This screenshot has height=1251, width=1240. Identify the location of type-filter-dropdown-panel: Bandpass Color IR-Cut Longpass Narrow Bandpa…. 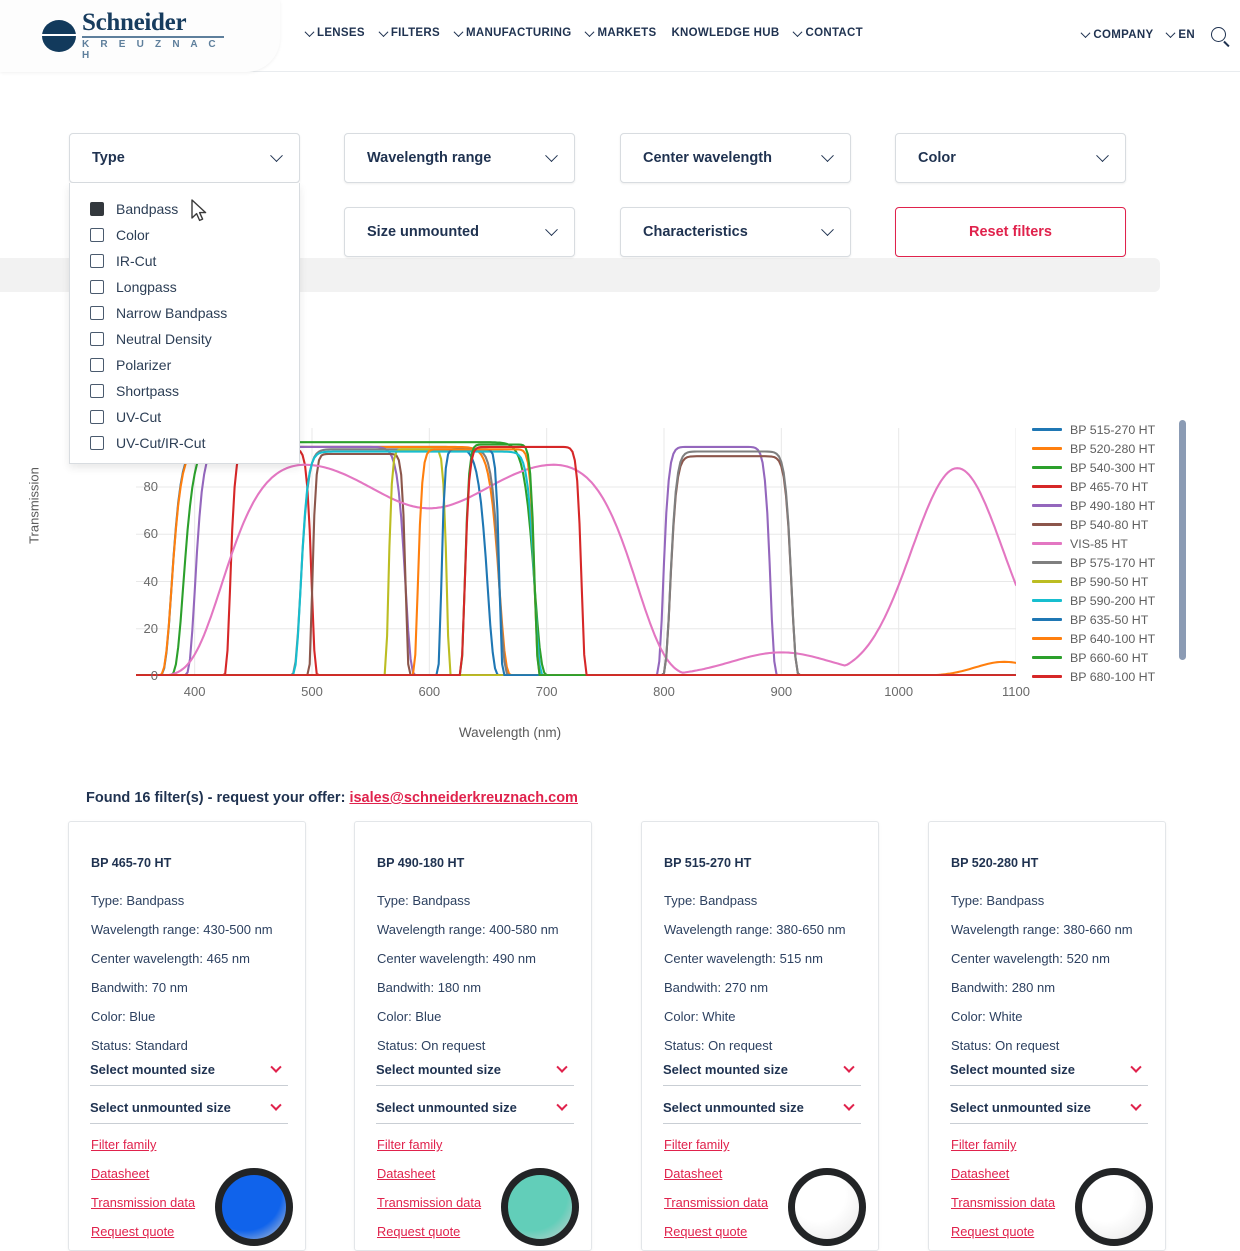
(184, 323).